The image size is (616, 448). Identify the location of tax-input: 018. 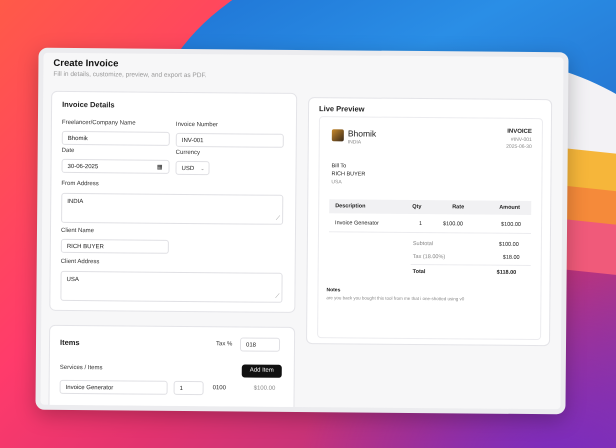
(260, 344).